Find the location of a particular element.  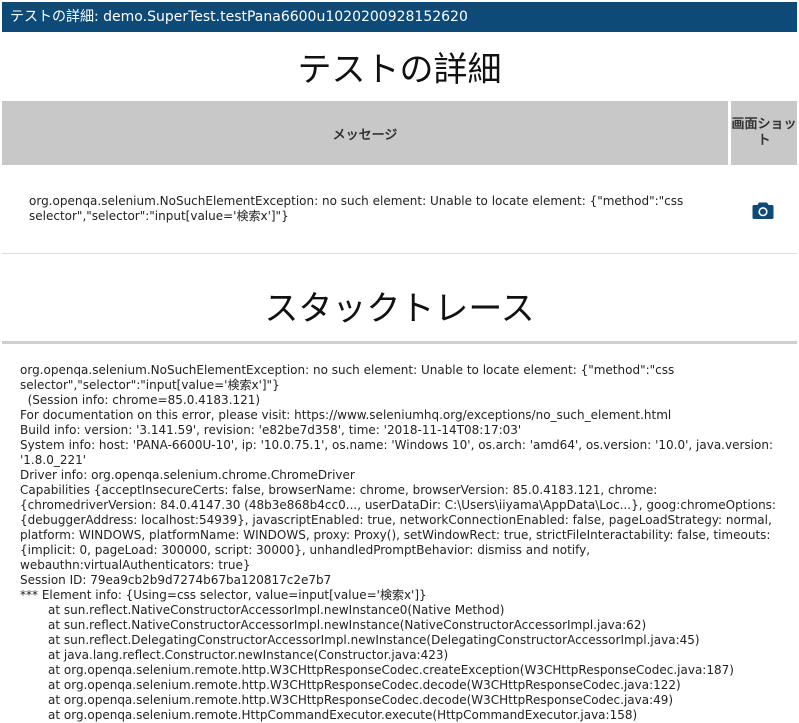

section-divider is located at coordinates (399, 342).